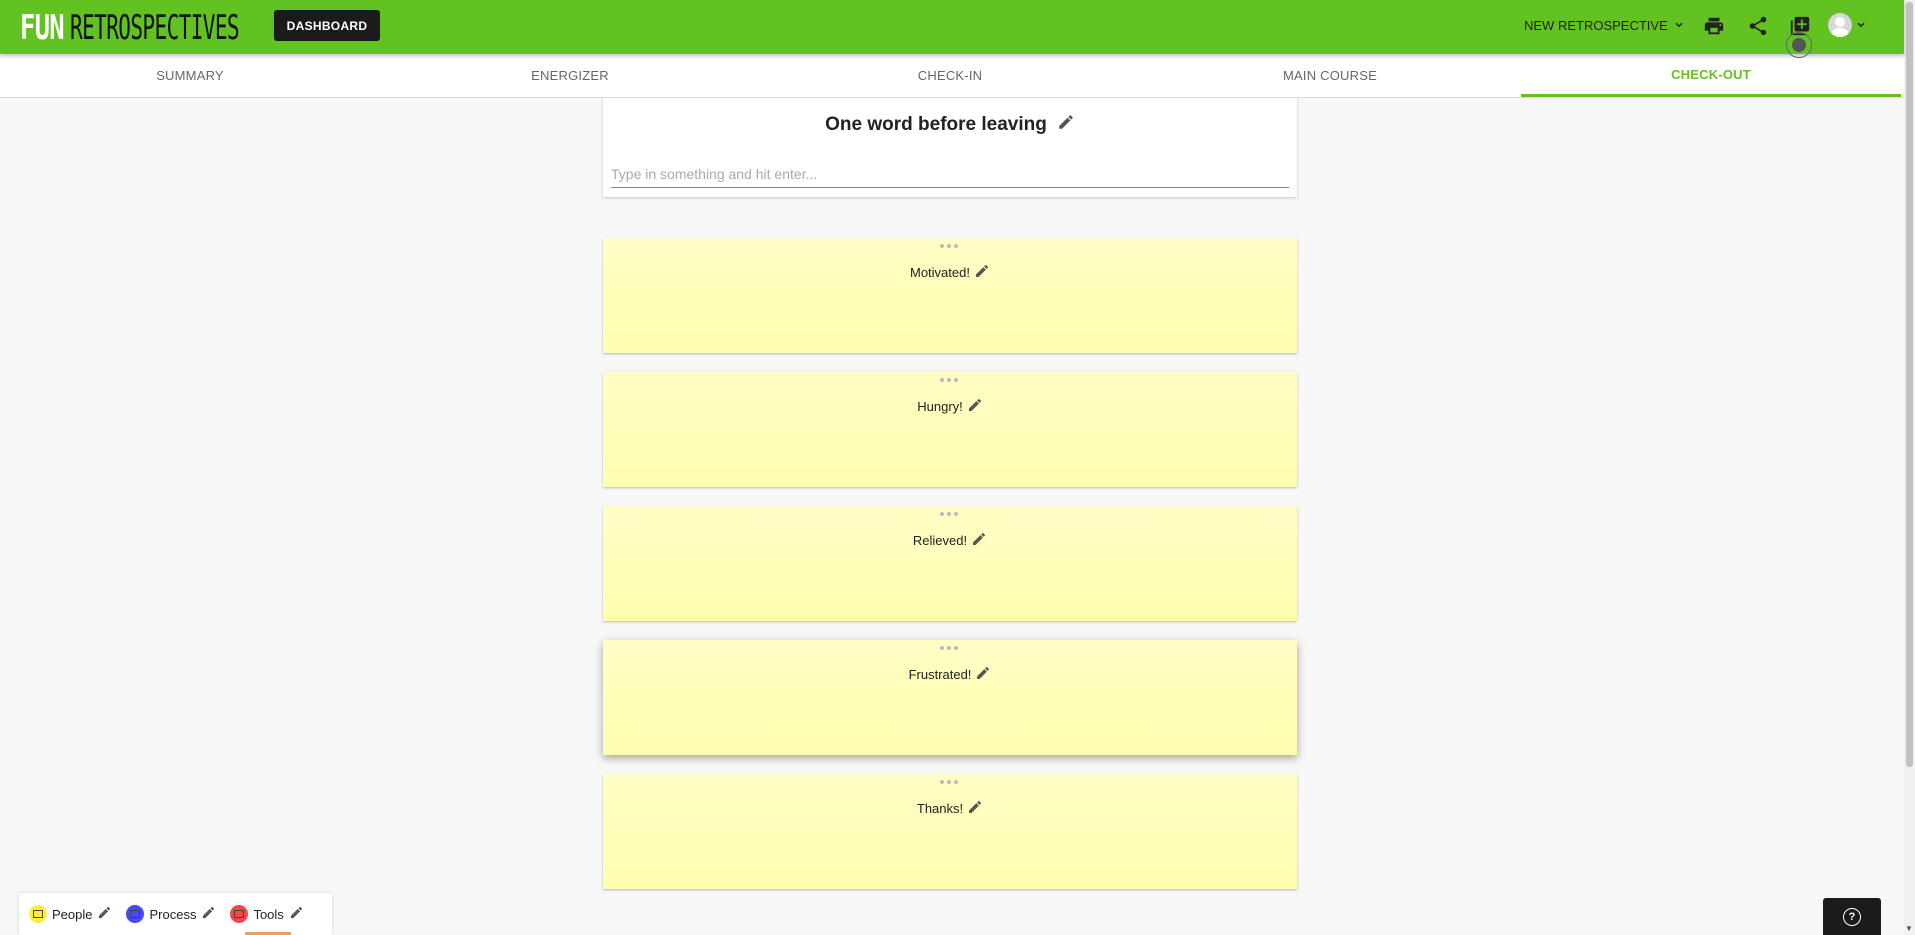 The image size is (1915, 935). What do you see at coordinates (950, 563) in the screenshot?
I see `note-card: Relieved!` at bounding box center [950, 563].